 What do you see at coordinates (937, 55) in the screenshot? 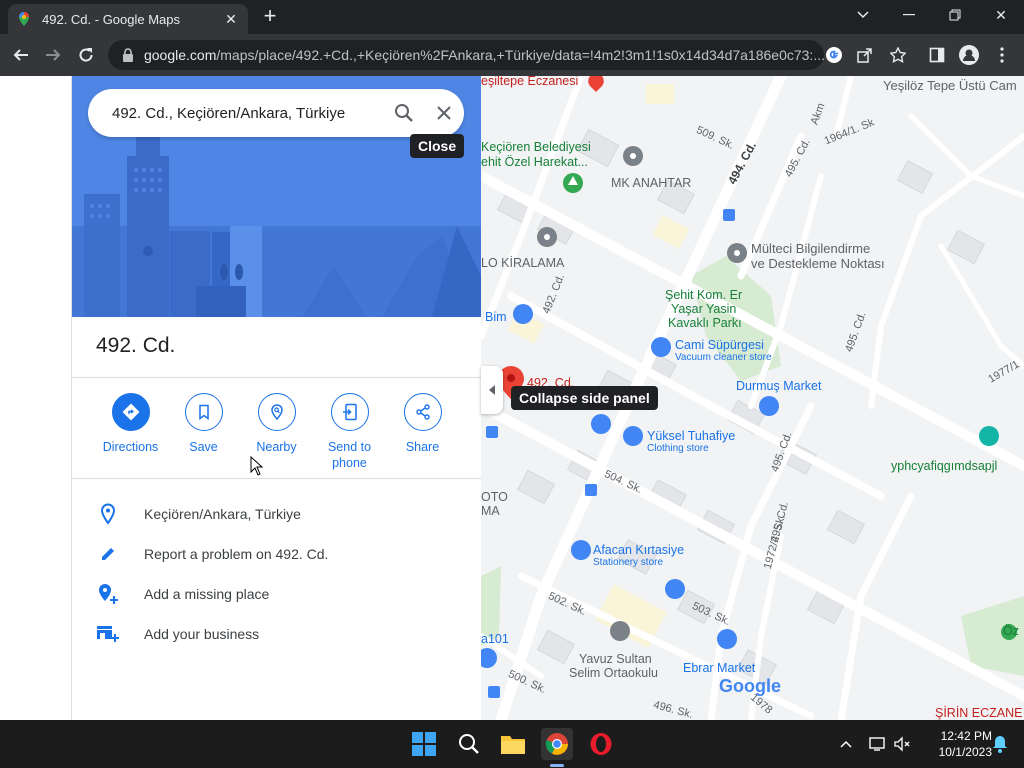
I see `side-panel-icon` at bounding box center [937, 55].